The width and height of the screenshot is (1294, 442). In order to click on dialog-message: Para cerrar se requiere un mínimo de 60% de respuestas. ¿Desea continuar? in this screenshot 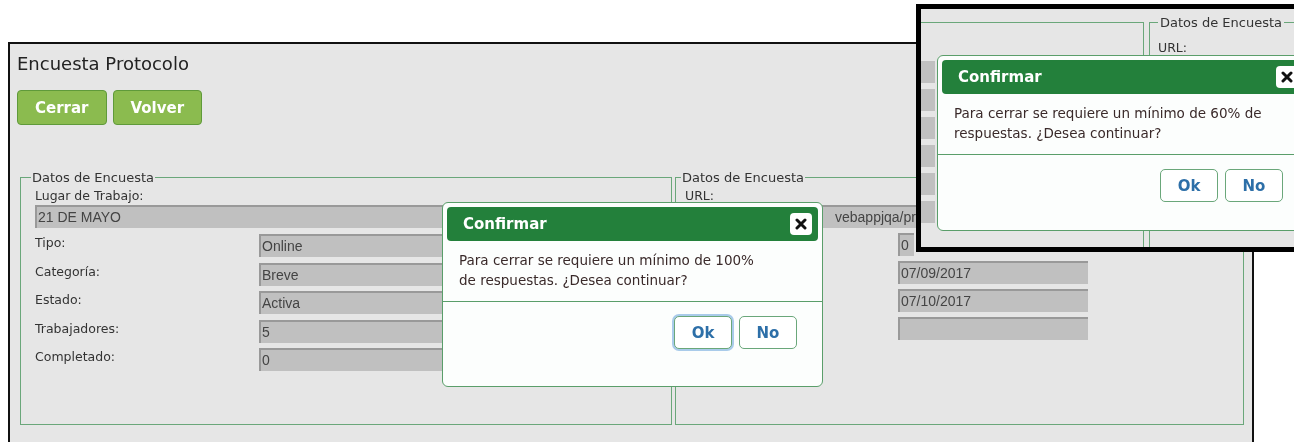, I will do `click(1108, 123)`.